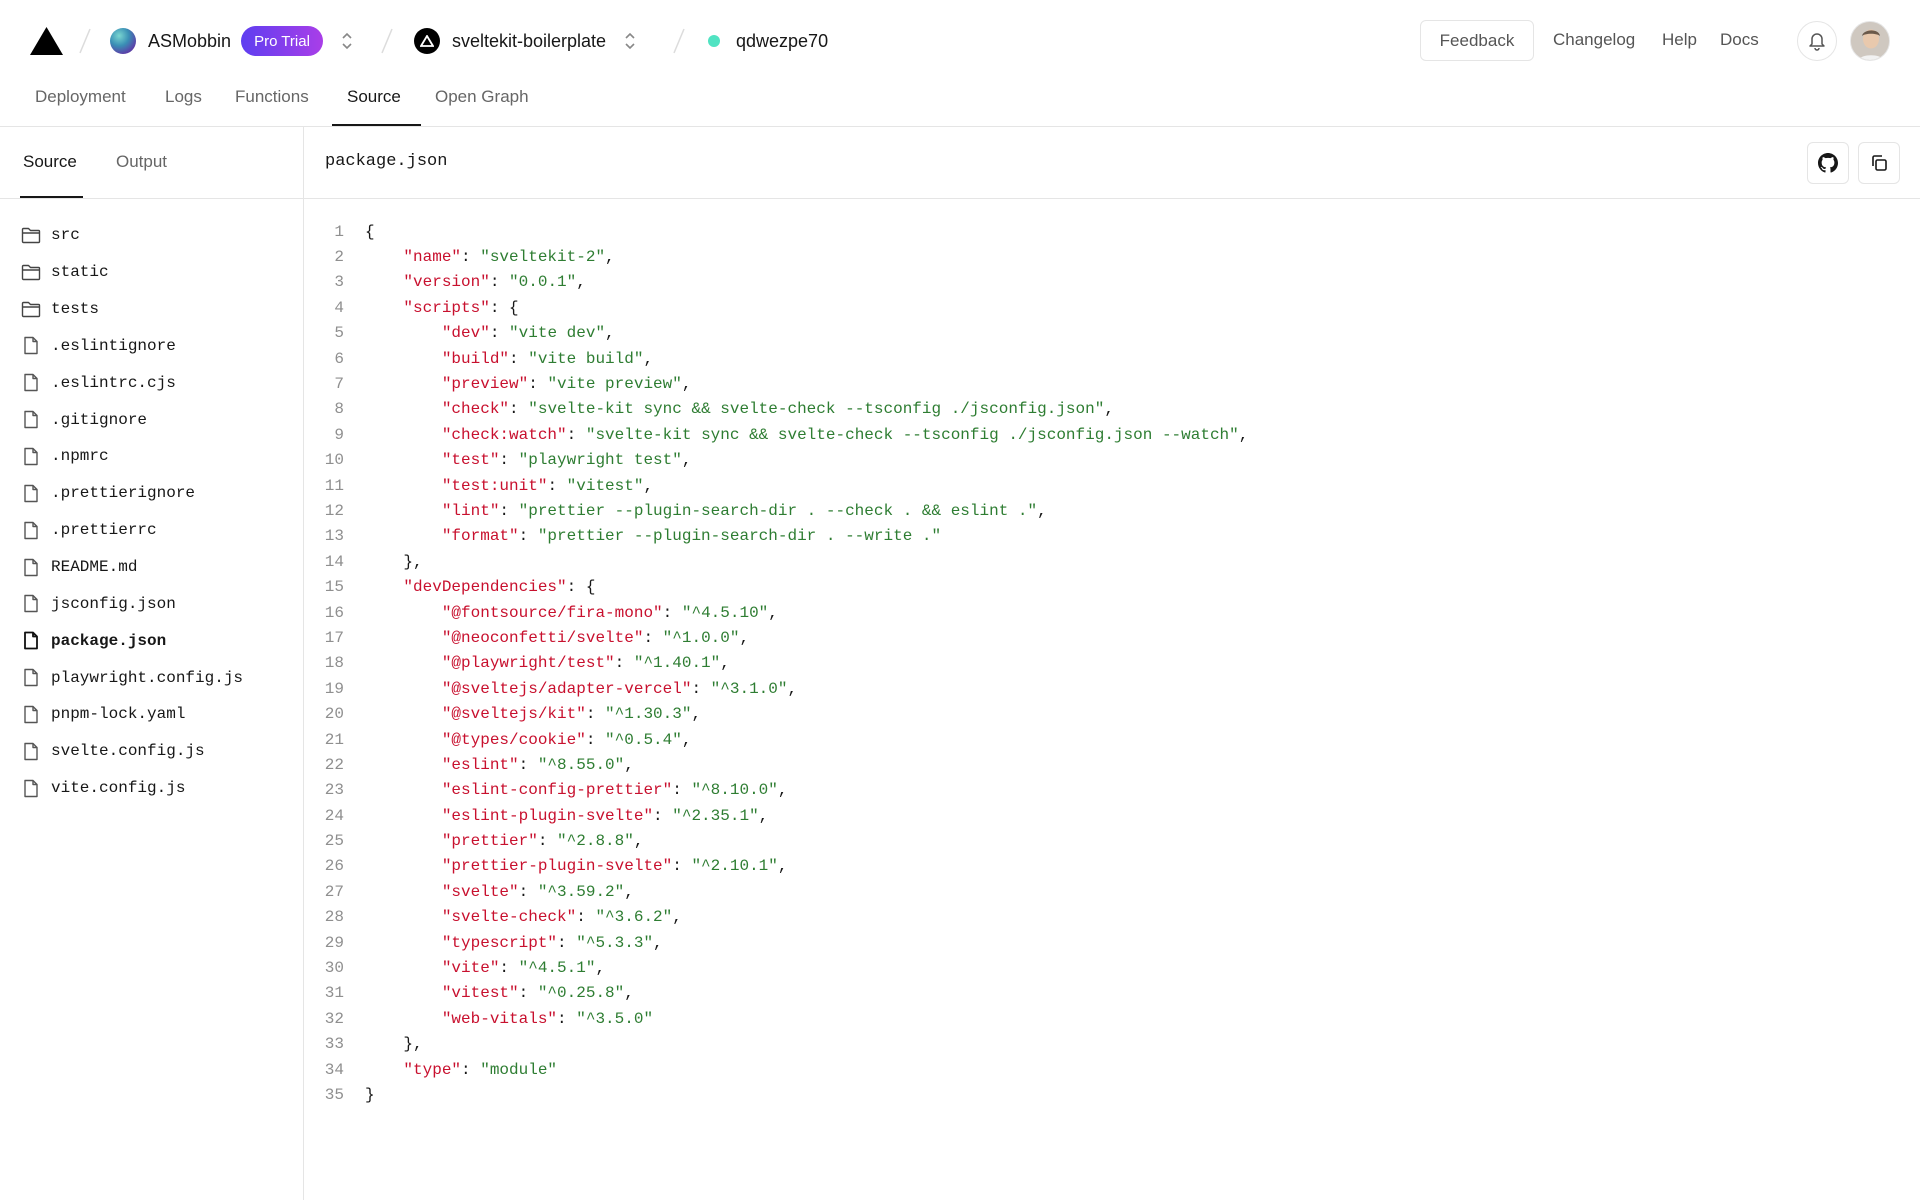  I want to click on file-item: .prettierrc, so click(151, 530).